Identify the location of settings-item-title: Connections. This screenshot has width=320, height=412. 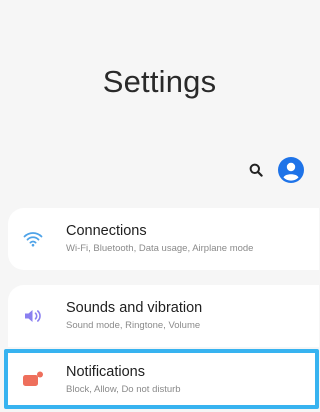
(106, 231).